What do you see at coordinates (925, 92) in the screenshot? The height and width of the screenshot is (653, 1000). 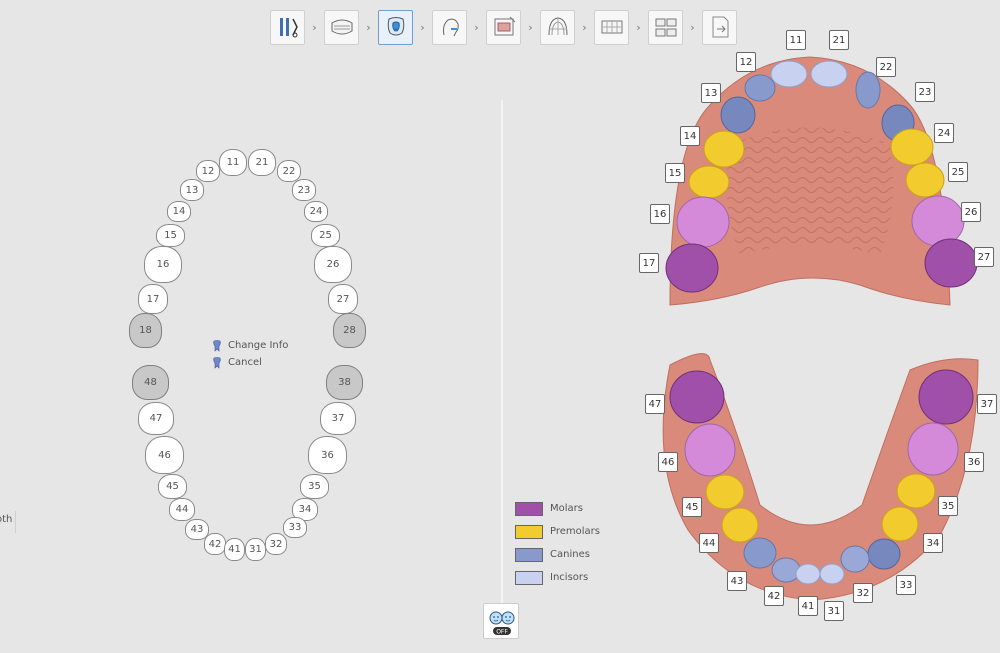 I see `arch-tooth-label-23: 23` at bounding box center [925, 92].